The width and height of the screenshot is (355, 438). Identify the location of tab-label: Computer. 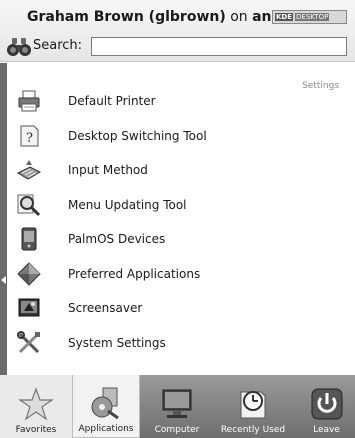
(177, 430).